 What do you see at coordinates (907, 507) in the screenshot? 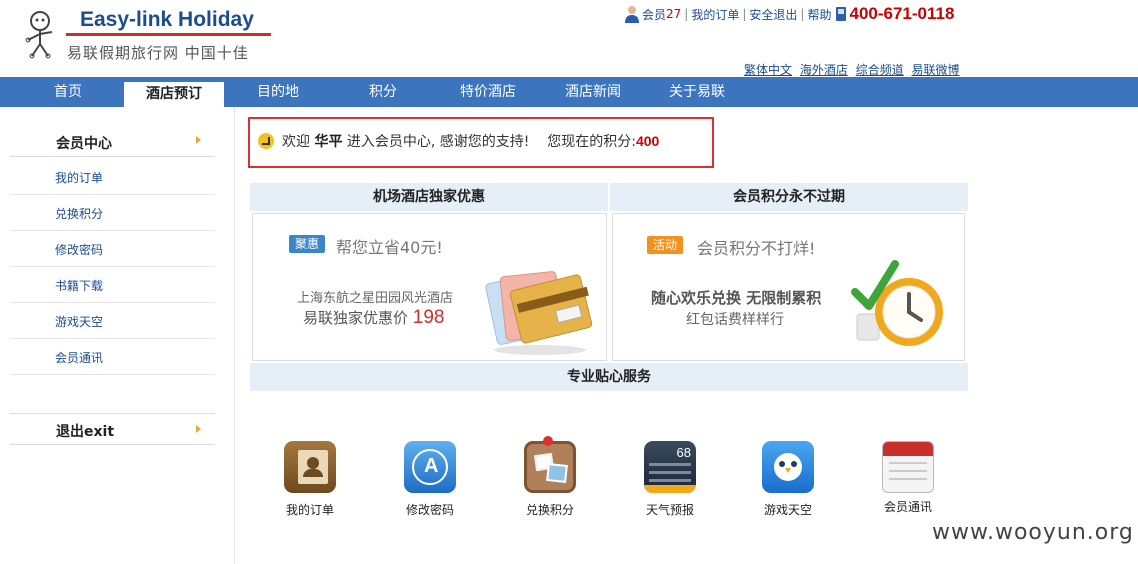
I see `service-label: 会员通讯` at bounding box center [907, 507].